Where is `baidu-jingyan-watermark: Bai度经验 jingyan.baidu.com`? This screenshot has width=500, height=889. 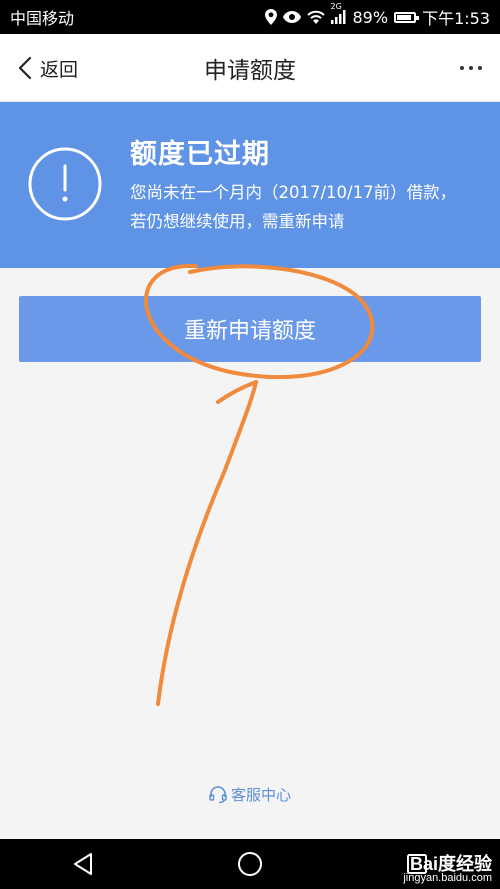
baidu-jingyan-watermark: Bai度经验 jingyan.baidu.com is located at coordinates (447, 869).